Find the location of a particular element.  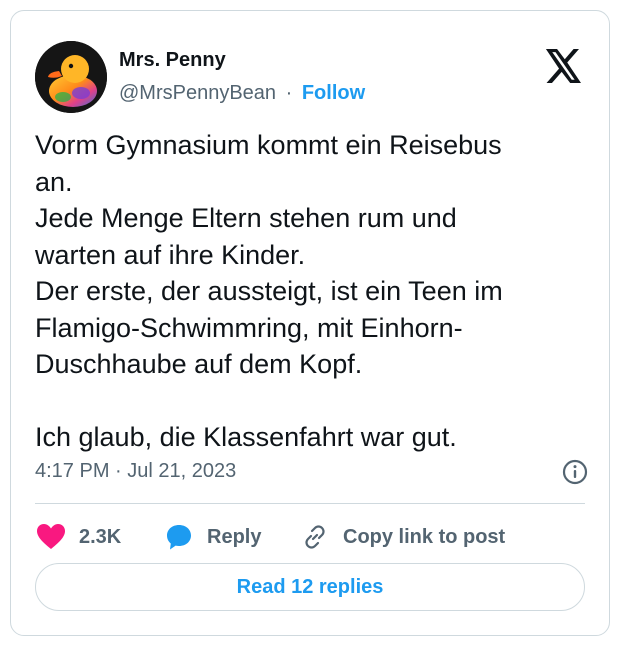

reply-bubble-icon is located at coordinates (179, 537).